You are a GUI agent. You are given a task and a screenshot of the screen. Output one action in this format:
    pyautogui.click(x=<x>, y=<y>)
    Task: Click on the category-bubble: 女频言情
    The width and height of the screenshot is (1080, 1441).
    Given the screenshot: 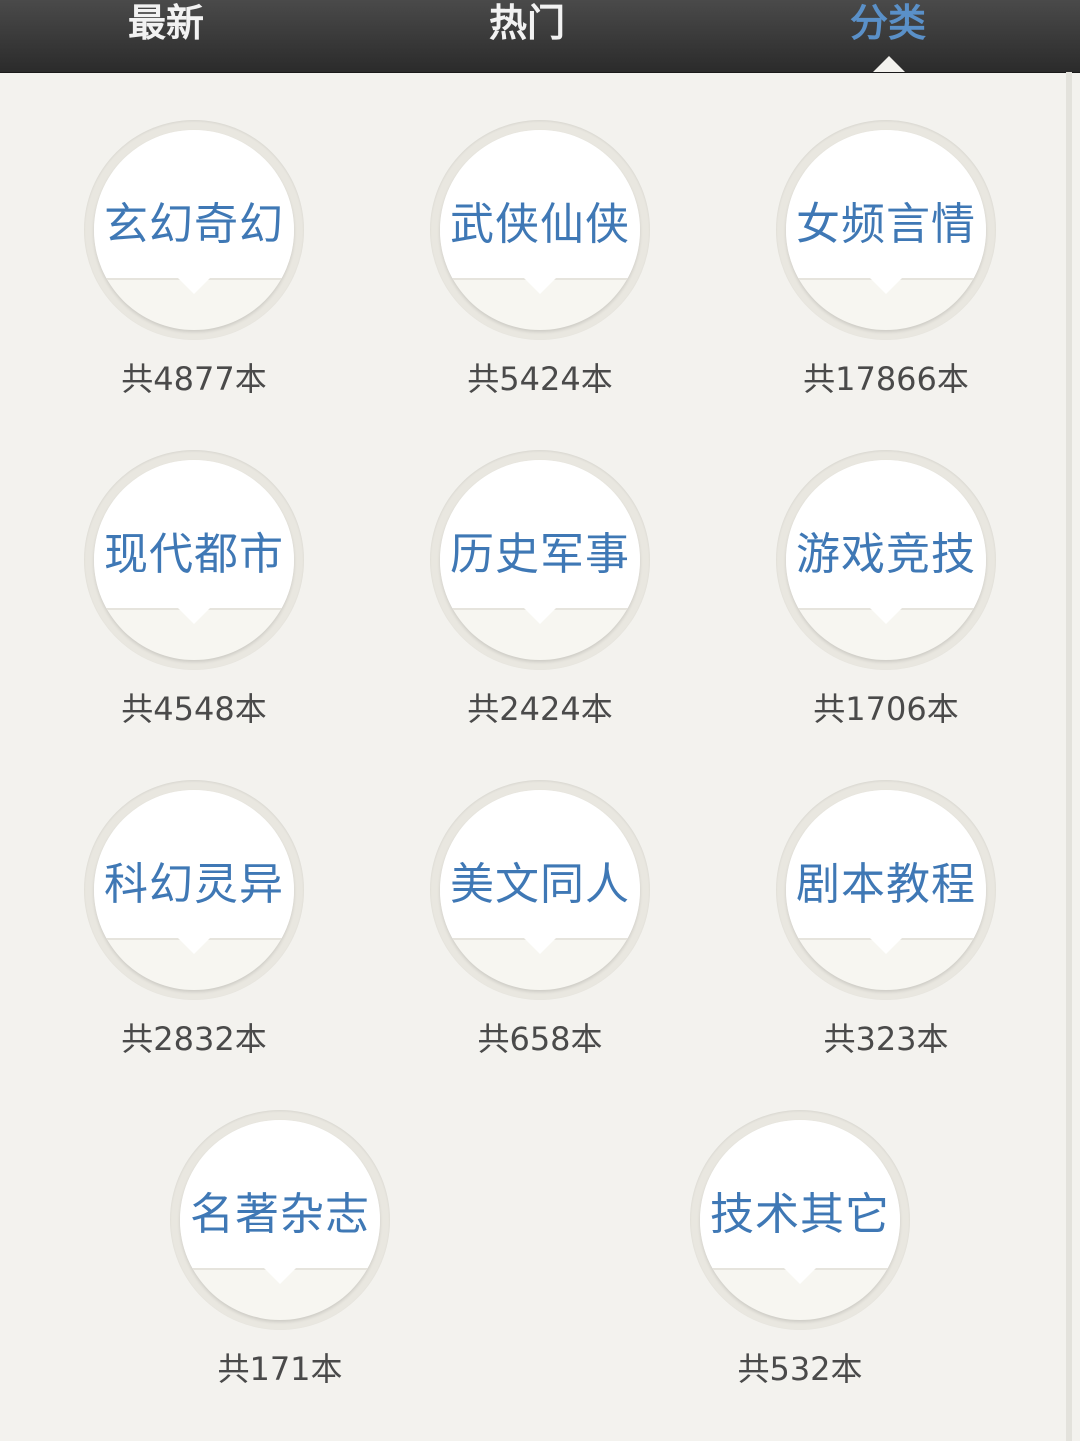 What is the action you would take?
    pyautogui.click(x=886, y=230)
    